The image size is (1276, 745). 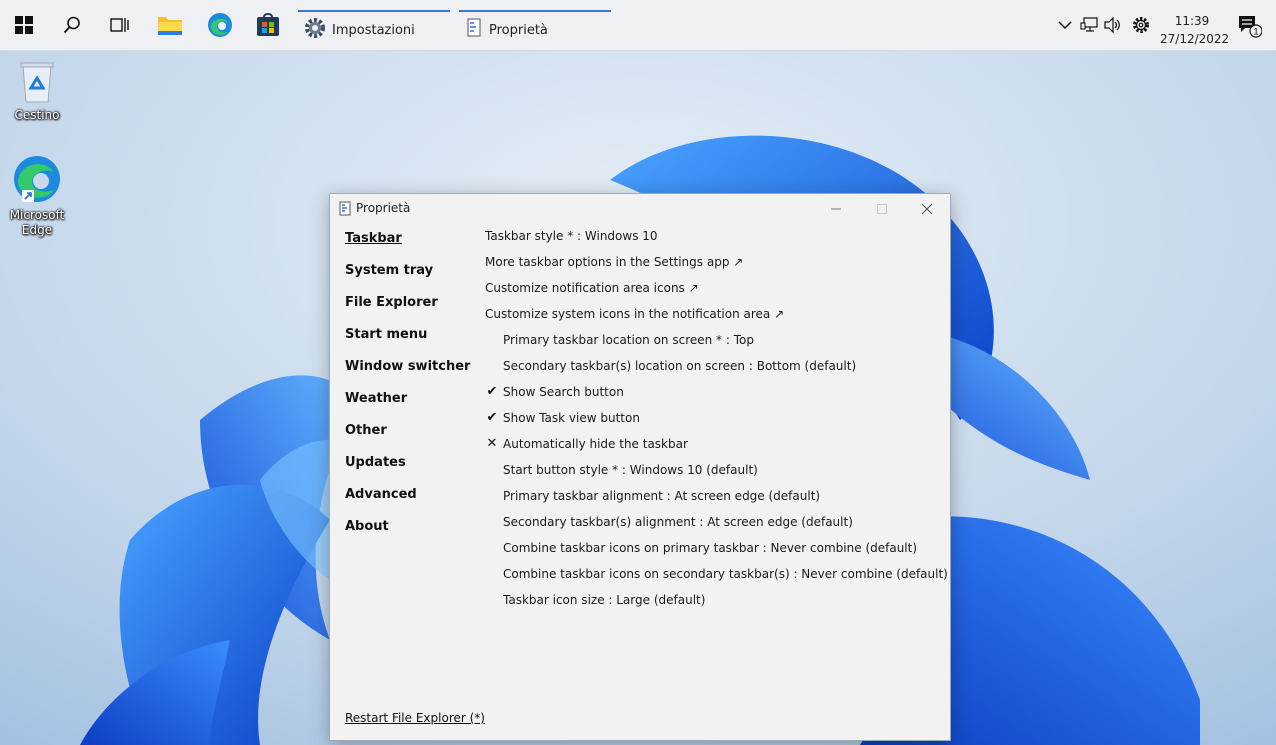 I want to click on title-bar: Proprietà, so click(x=640, y=209).